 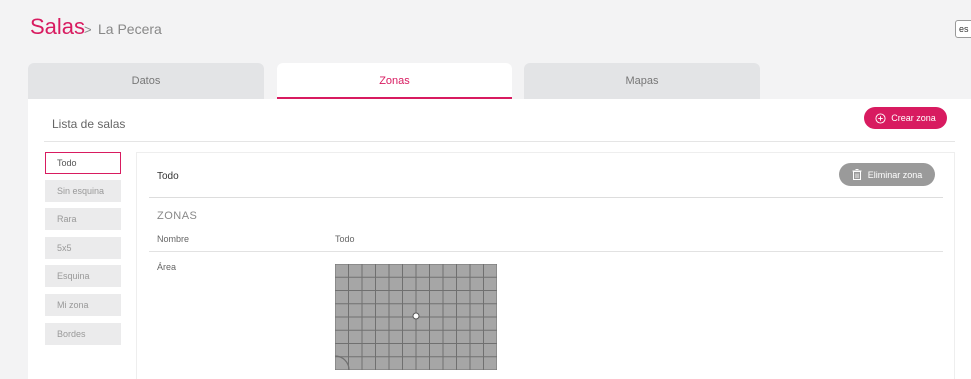 What do you see at coordinates (963, 29) in the screenshot?
I see `language-selector: es` at bounding box center [963, 29].